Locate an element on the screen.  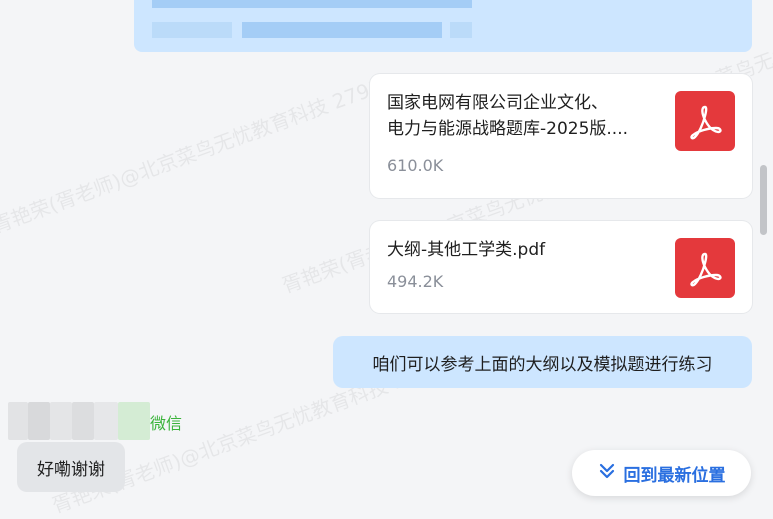
sent-message-bubble: 咱们可以参考上面的大纲以及模拟题进行练习 is located at coordinates (542, 362).